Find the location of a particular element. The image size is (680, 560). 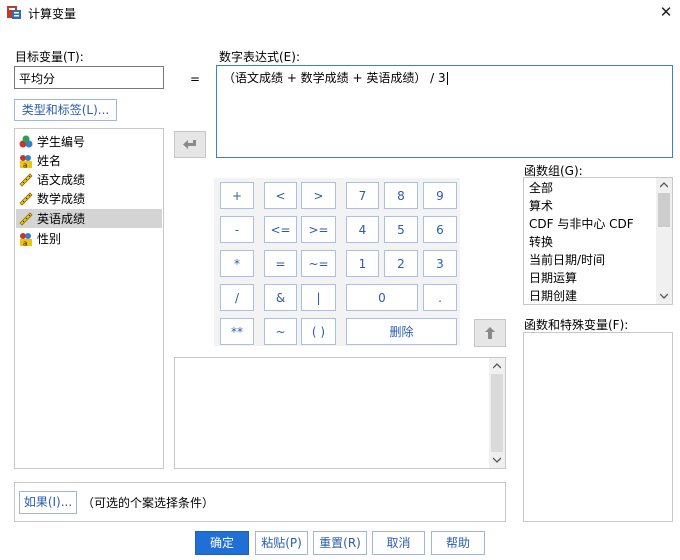

key-less-than: < is located at coordinates (280, 195).